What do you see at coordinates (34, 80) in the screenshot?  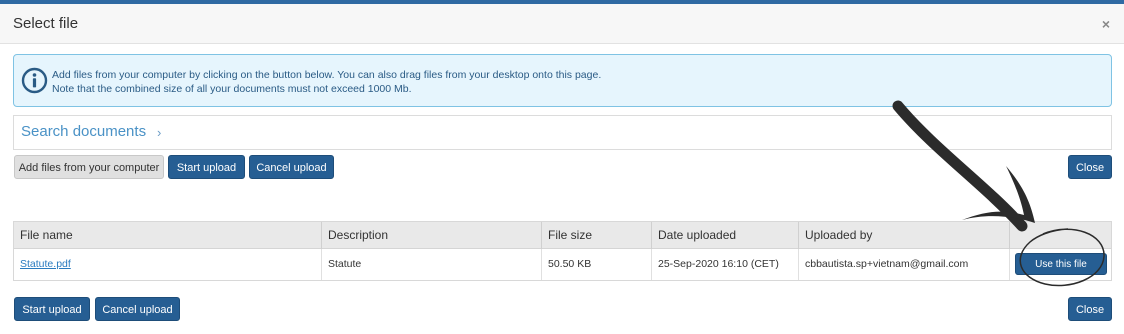 I see `info-circle-icon` at bounding box center [34, 80].